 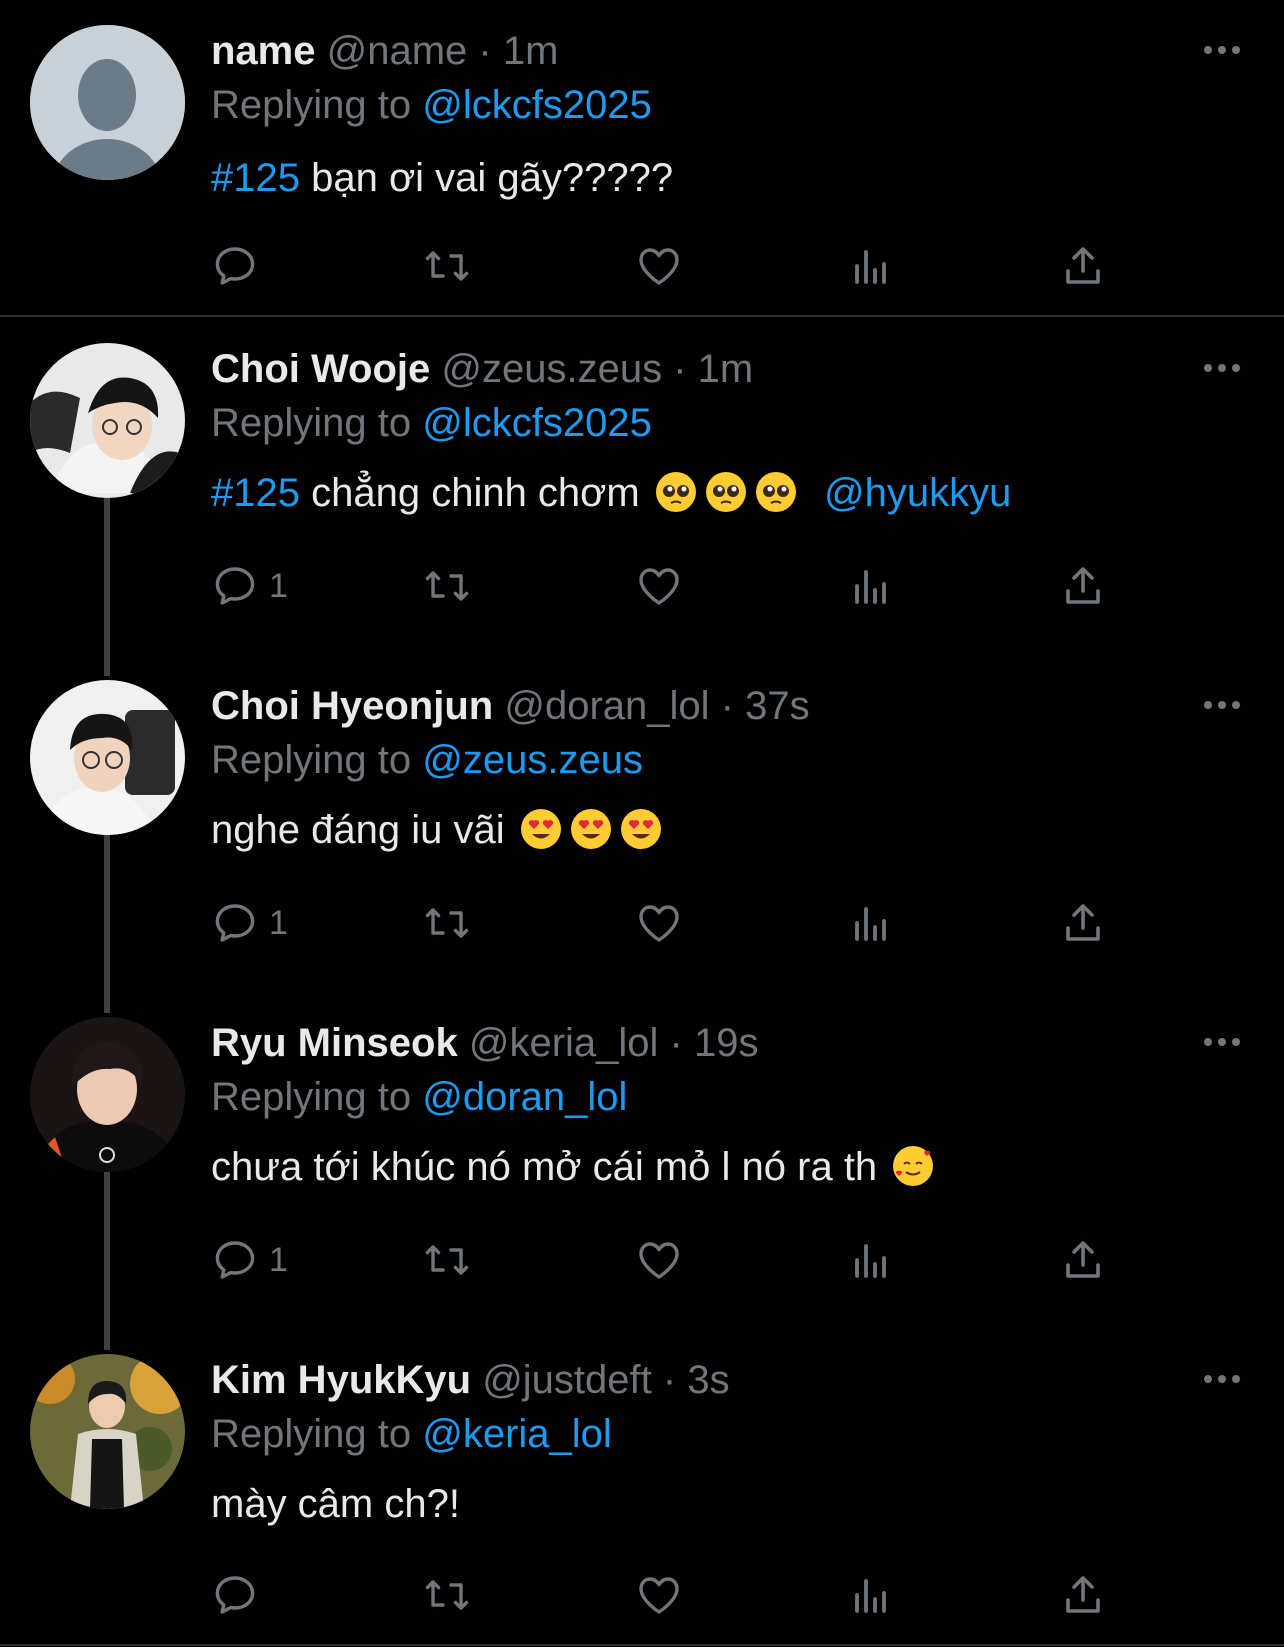 I want to click on replying-to: Replying to @lckcfs2025, so click(x=431, y=105).